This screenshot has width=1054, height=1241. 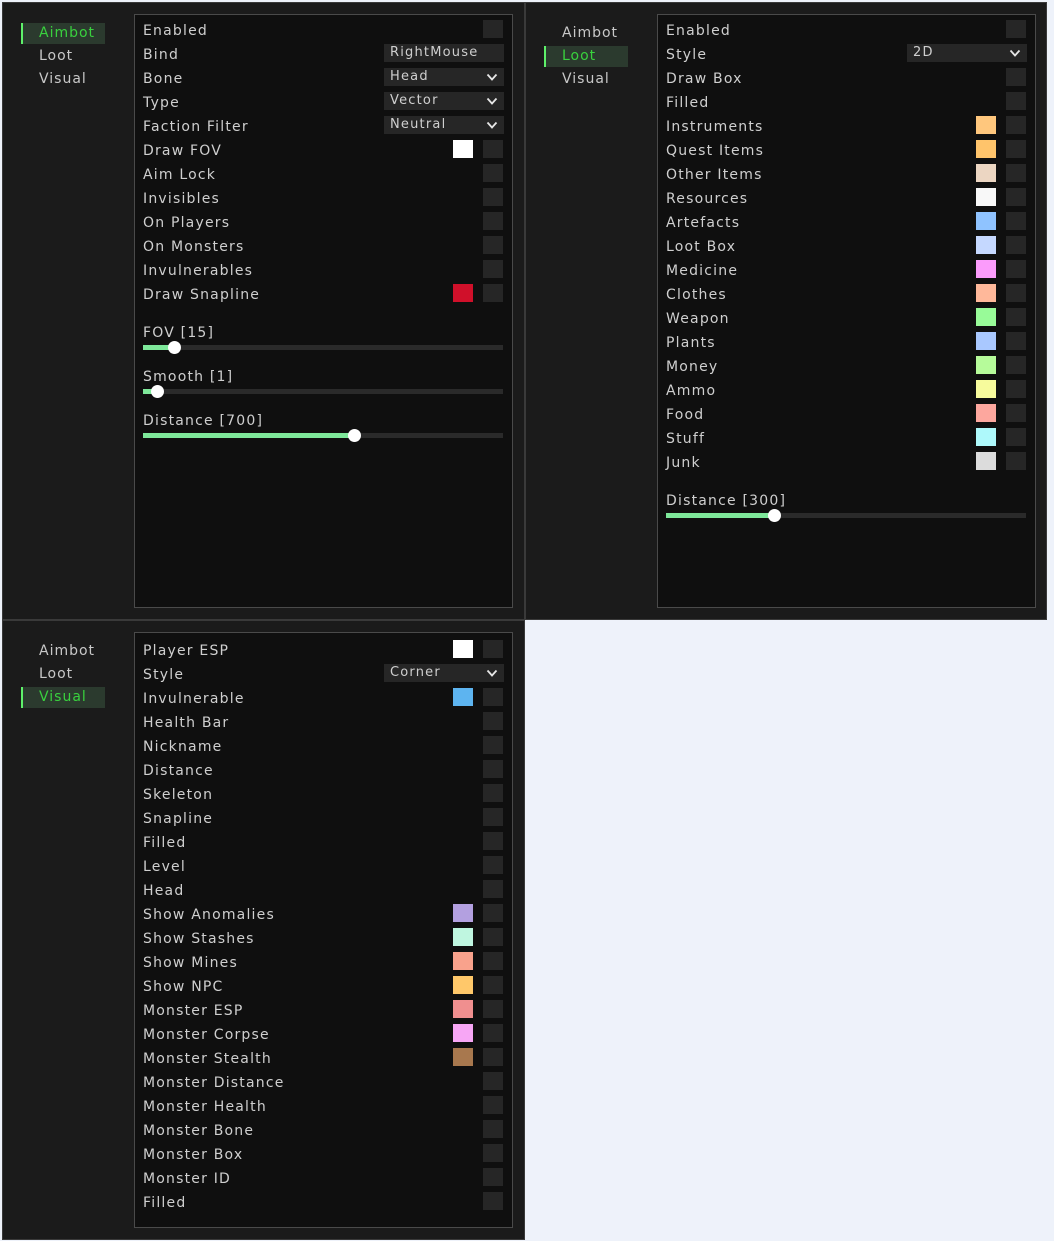 I want to click on dropdown-bone: Head, so click(x=444, y=77).